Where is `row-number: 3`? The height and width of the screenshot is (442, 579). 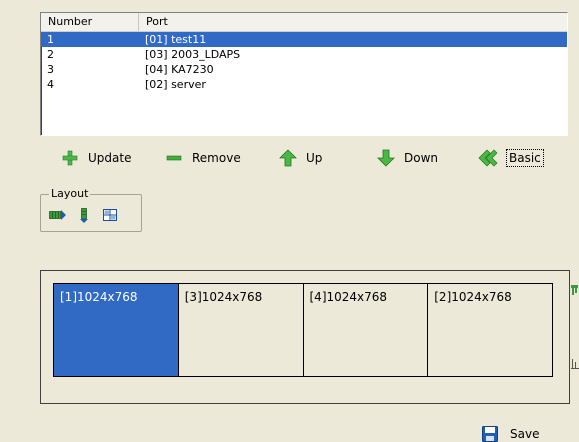
row-number: 3 is located at coordinates (50, 69).